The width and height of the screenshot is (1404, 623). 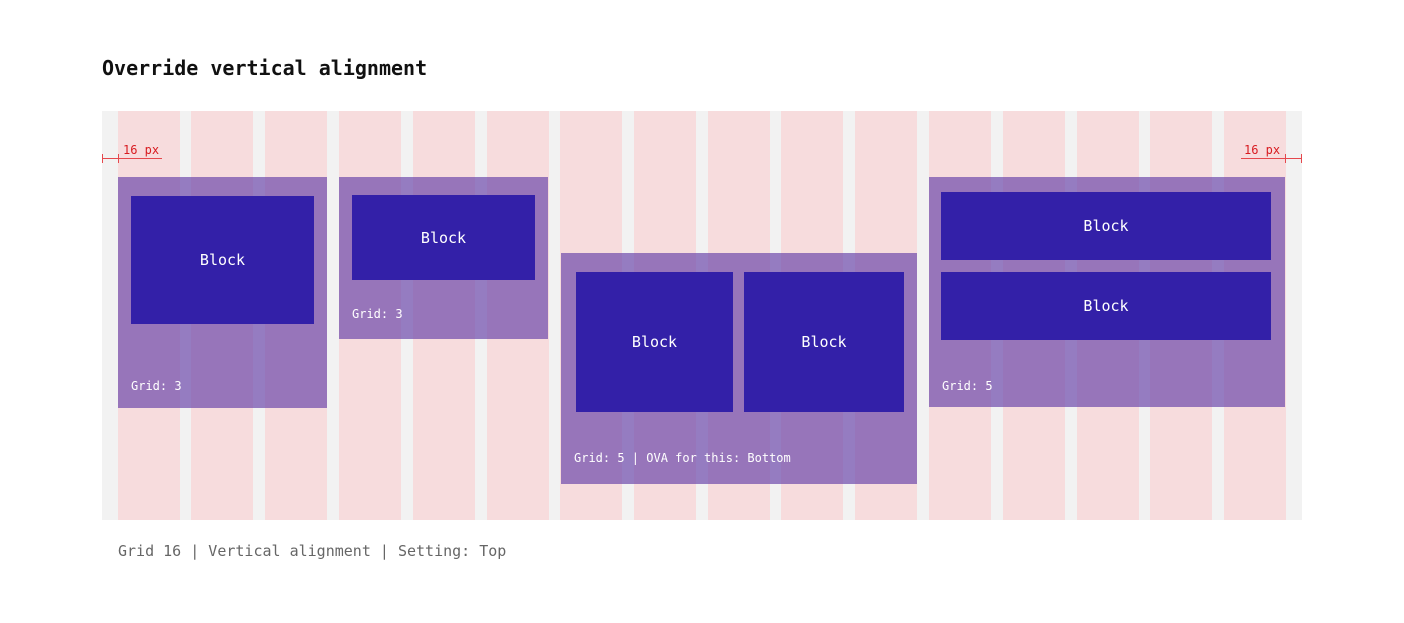 What do you see at coordinates (132, 158) in the screenshot?
I see `margin-measure-left` at bounding box center [132, 158].